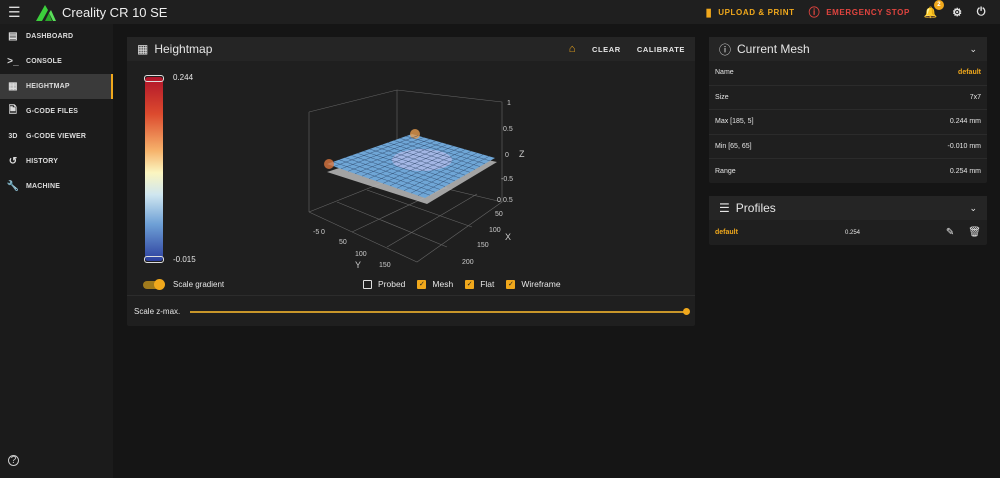 Image resolution: width=1000 pixels, height=478 pixels. What do you see at coordinates (13, 460) in the screenshot?
I see `help-icon: ?` at bounding box center [13, 460].